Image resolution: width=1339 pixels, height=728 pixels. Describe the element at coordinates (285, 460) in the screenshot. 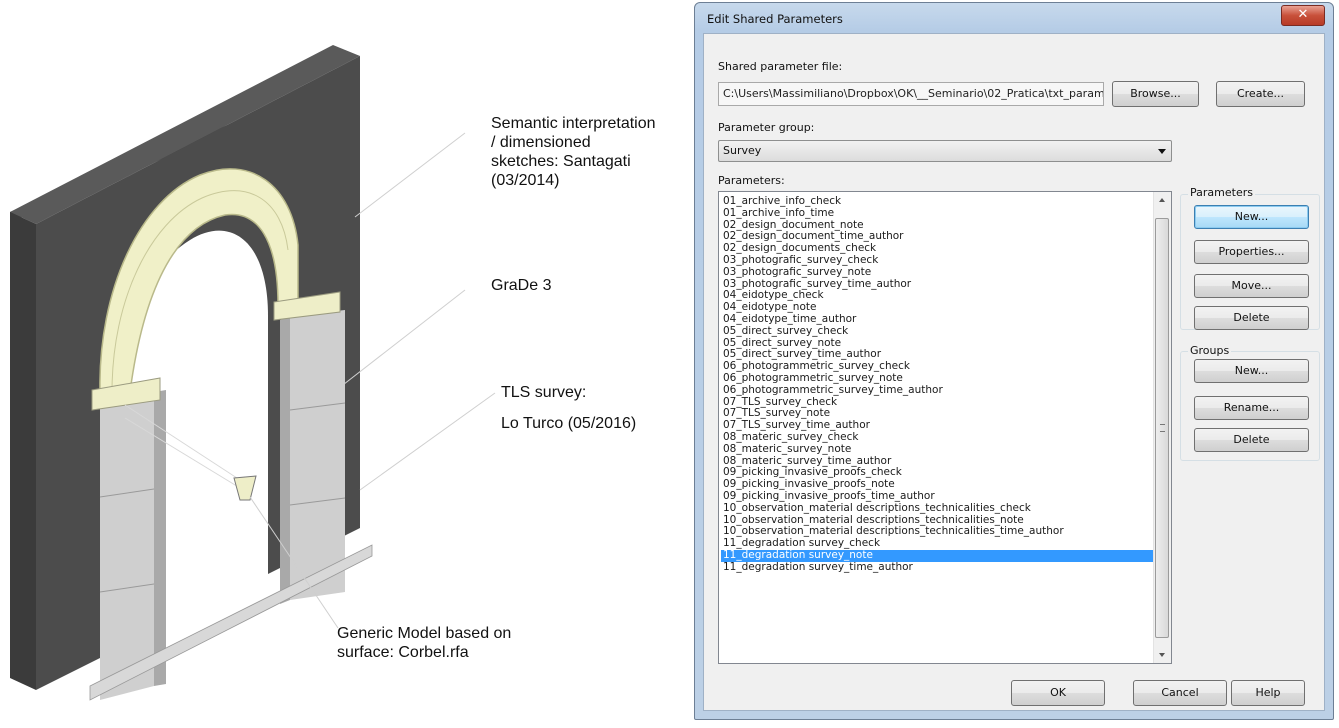

I see `right-pier-inner` at that location.